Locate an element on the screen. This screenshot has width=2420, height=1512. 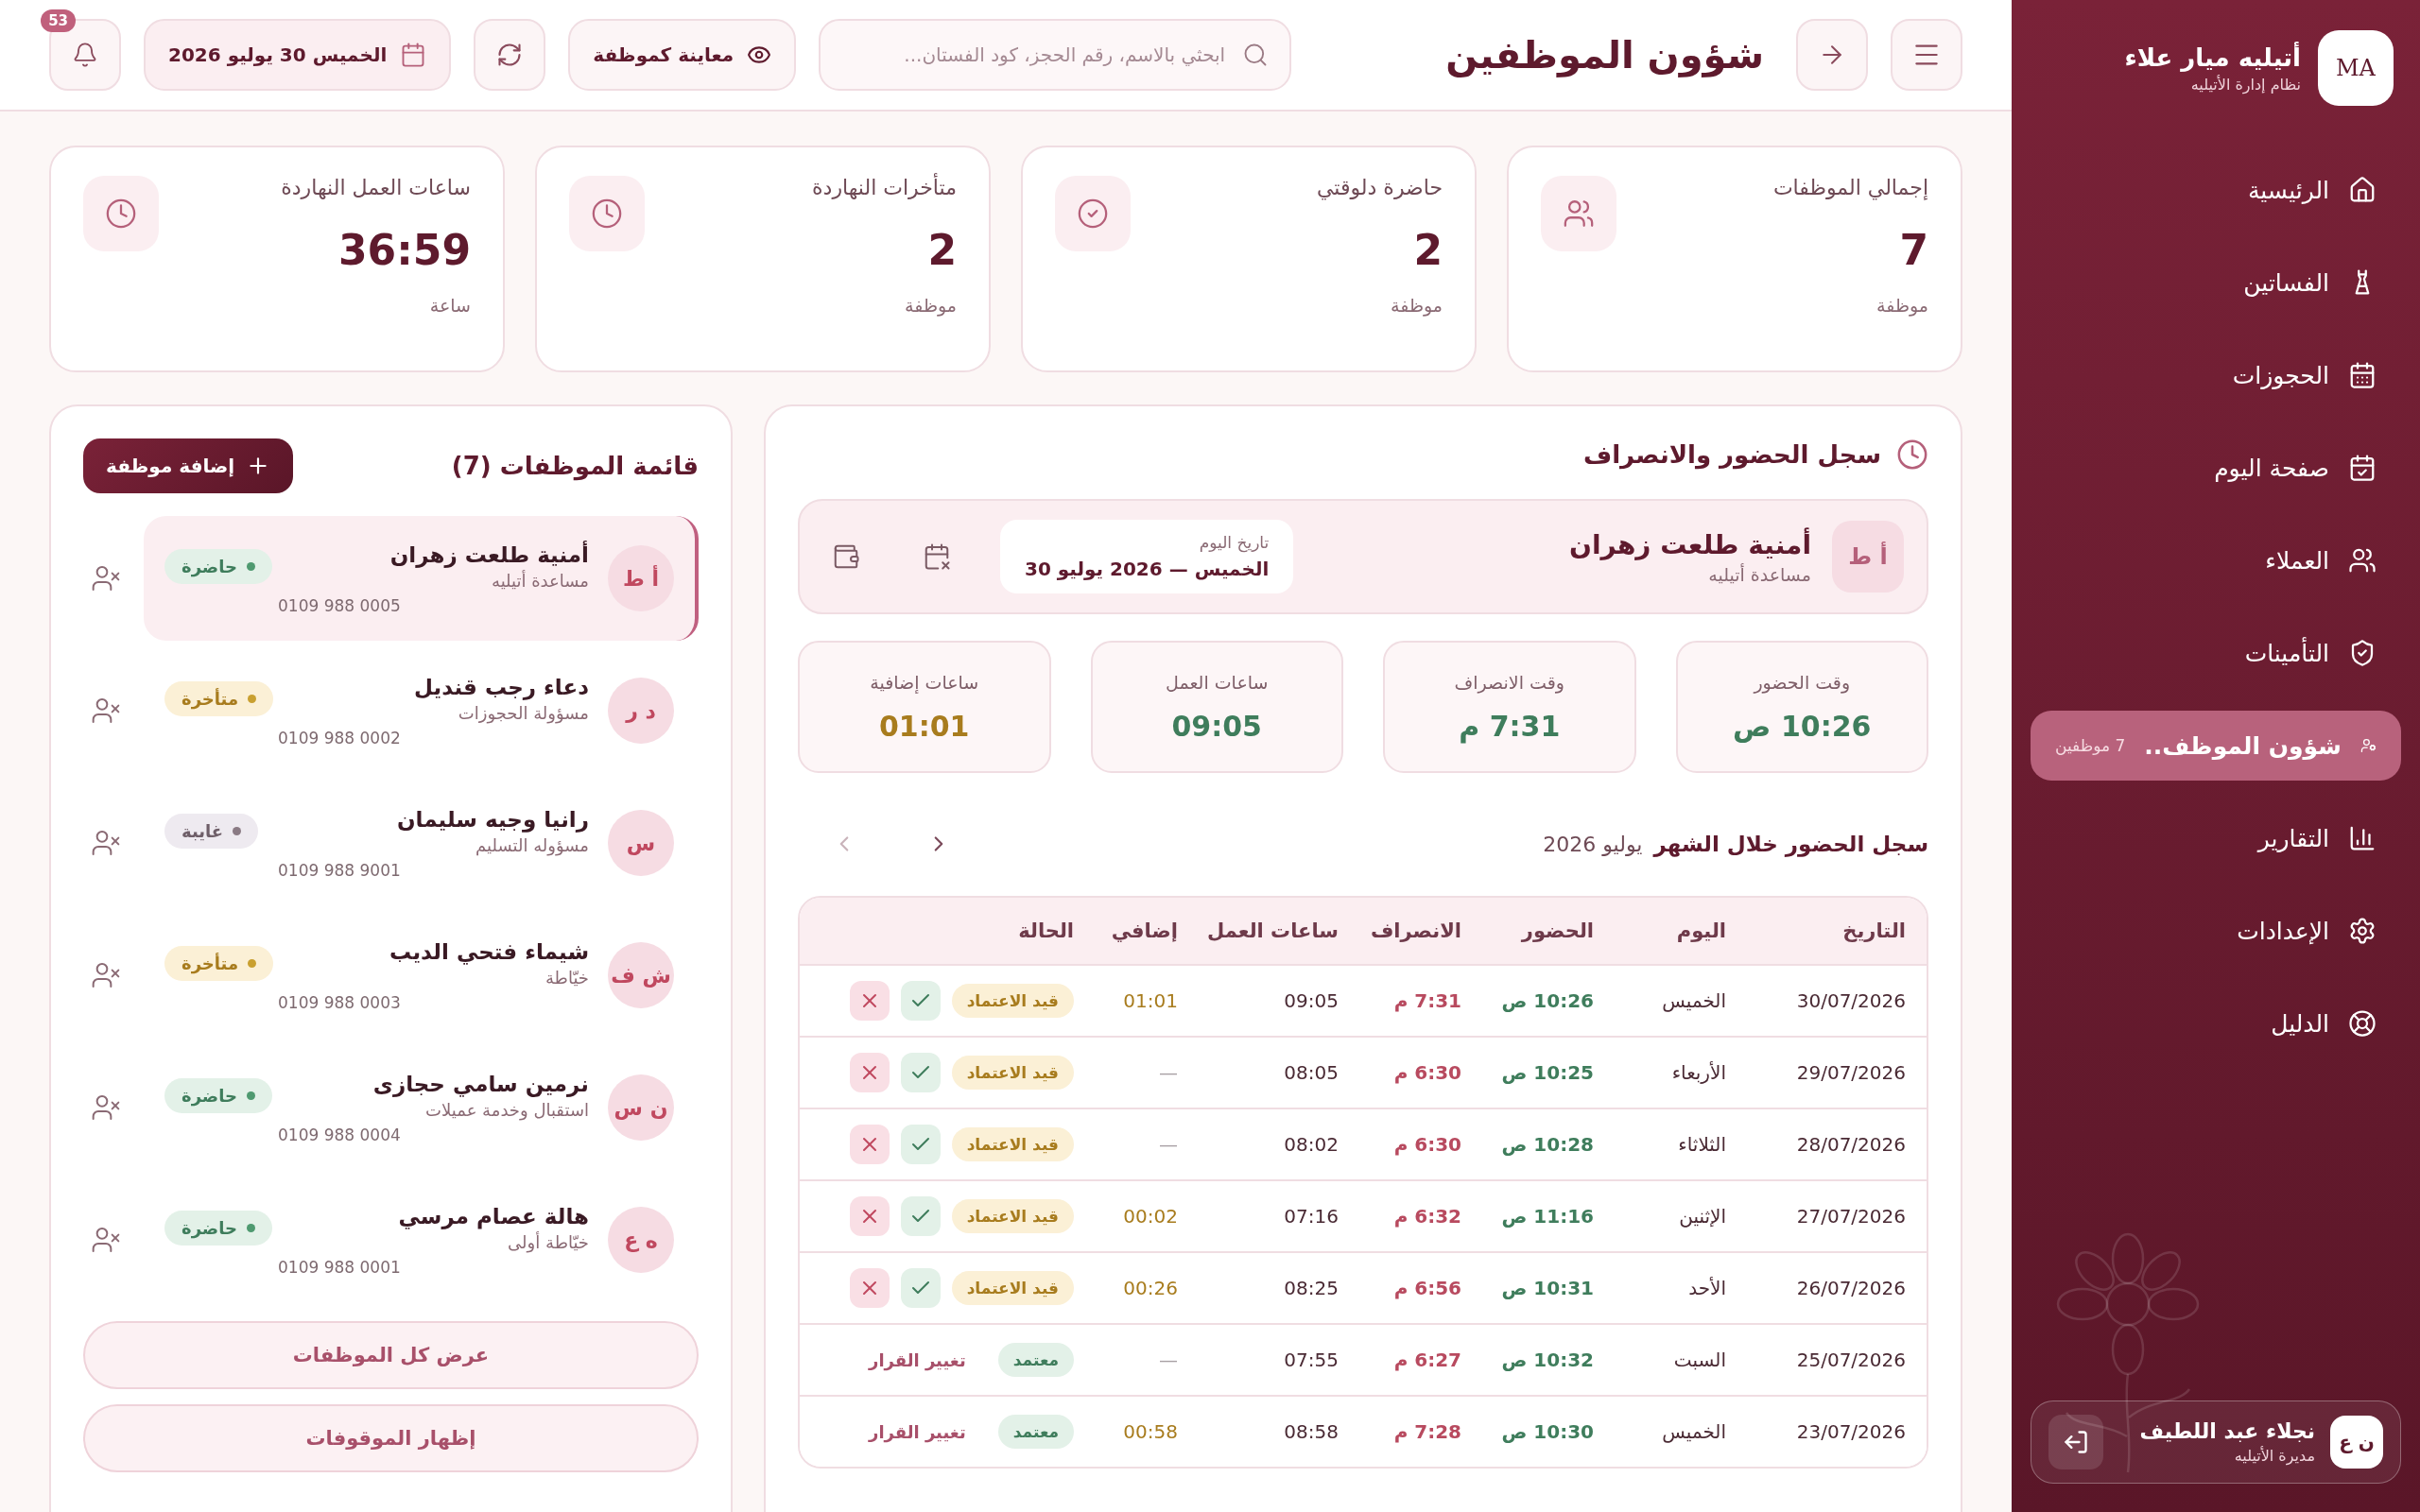
nav-item: التأمينات is located at coordinates (2216, 653).